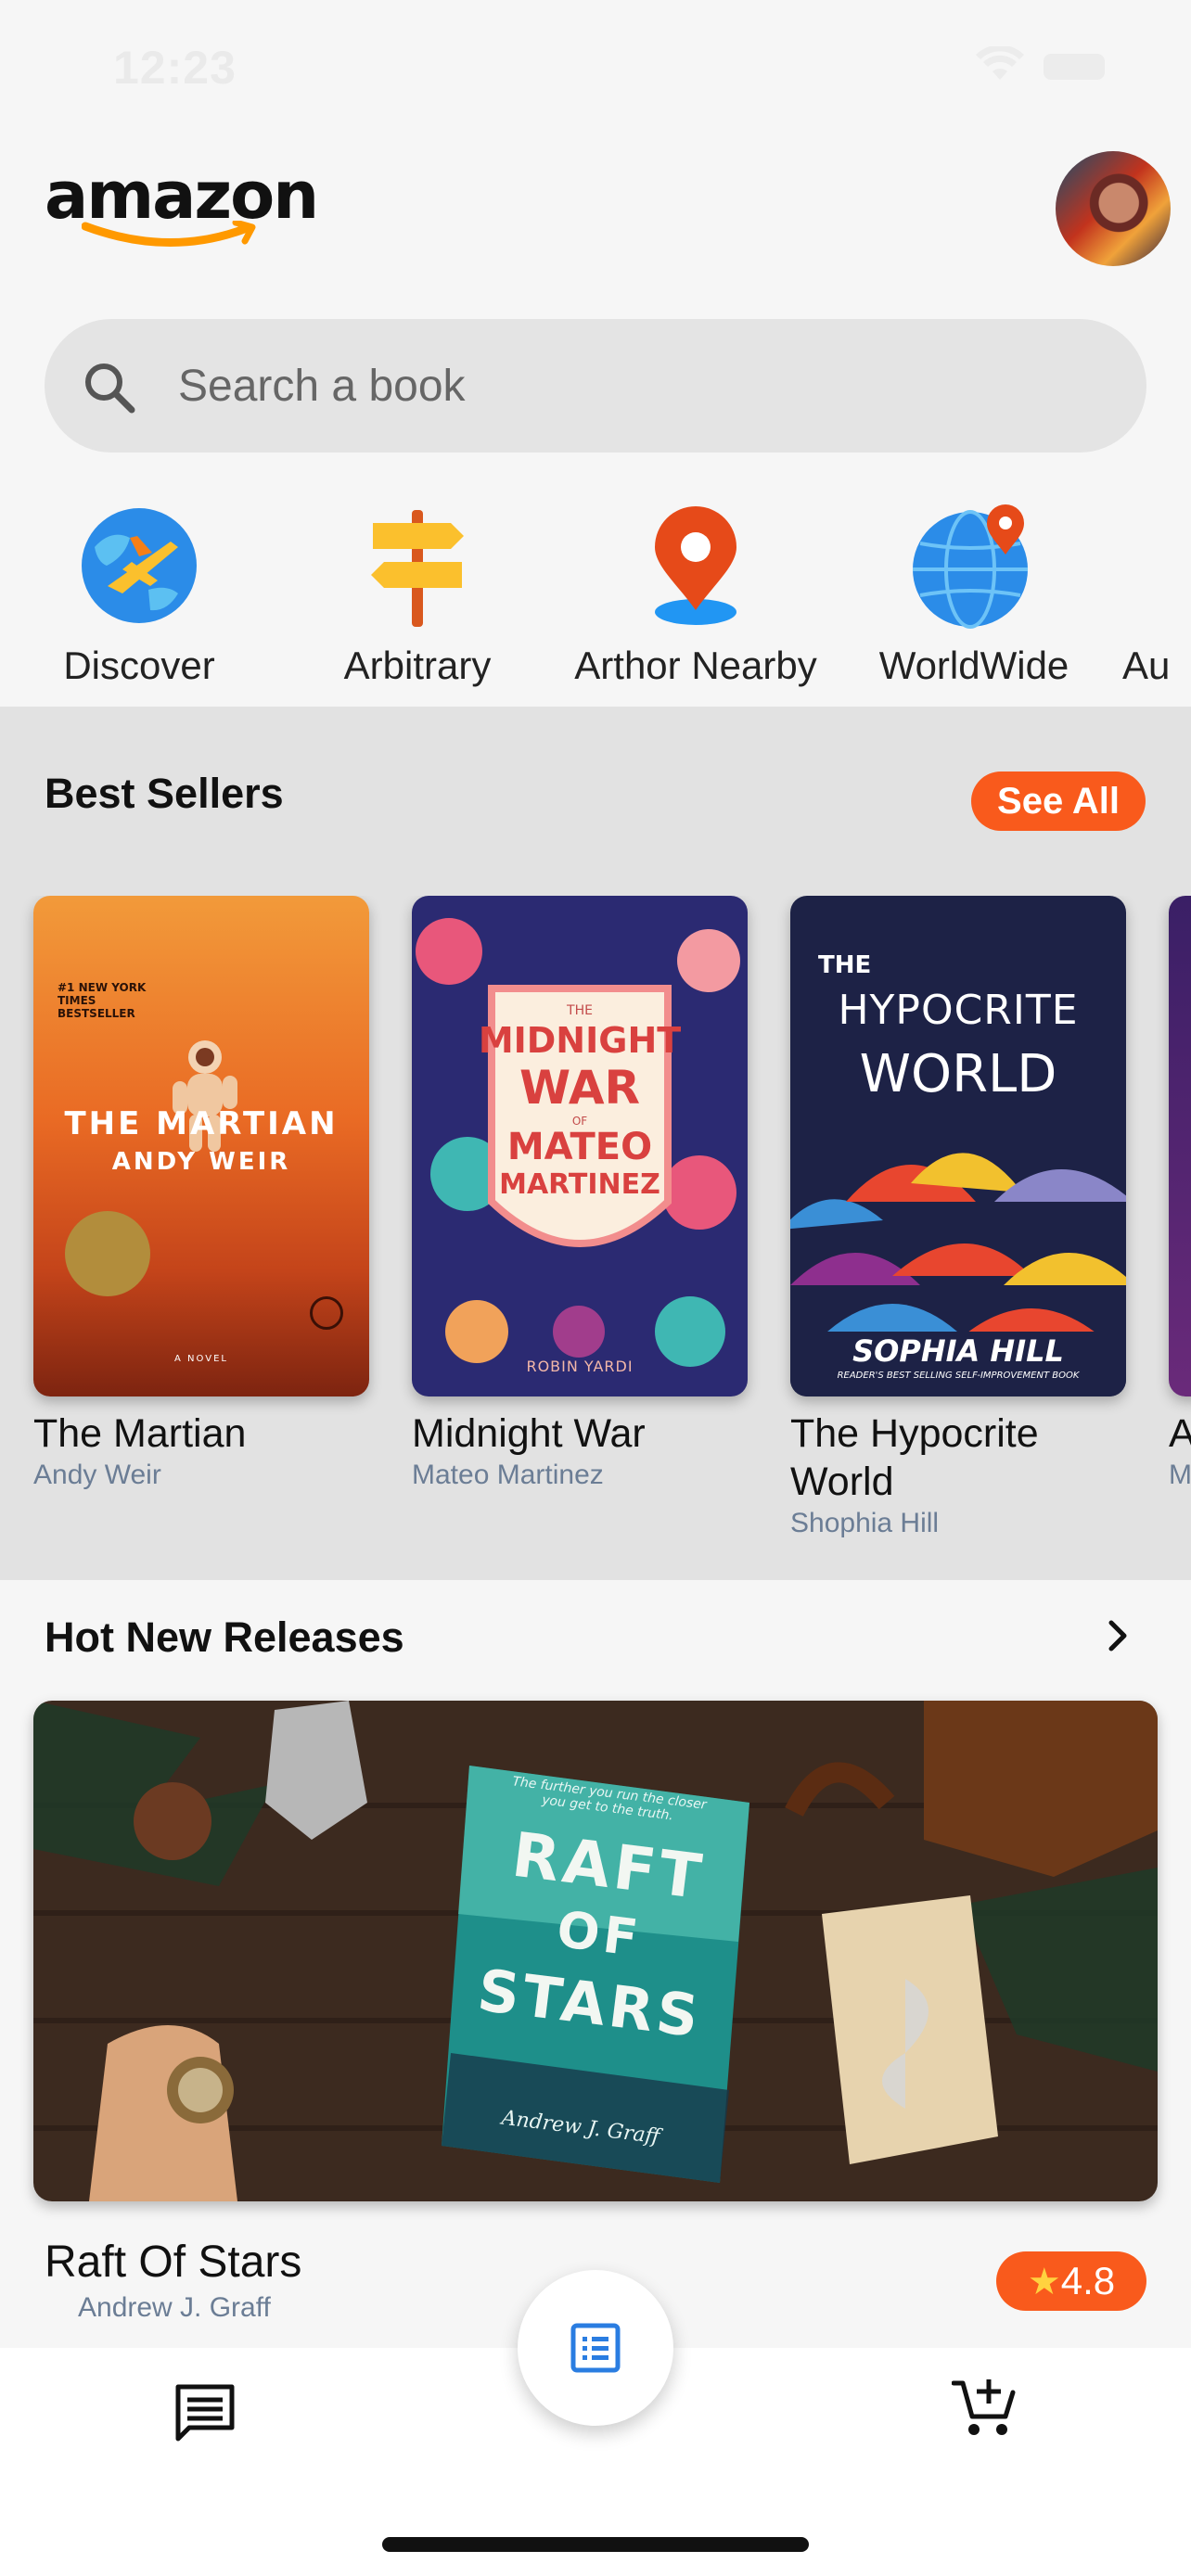  Describe the element at coordinates (580, 1366) in the screenshot. I see `cover-footer: ROBIN YARDI` at that location.